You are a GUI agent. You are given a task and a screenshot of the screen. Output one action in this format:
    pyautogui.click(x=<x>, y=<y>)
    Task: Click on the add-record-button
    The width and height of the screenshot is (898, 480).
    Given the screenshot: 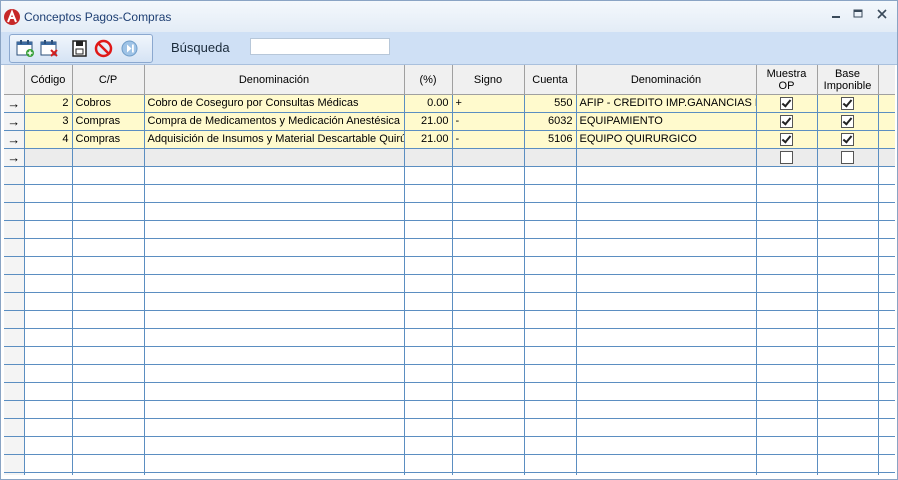 What is the action you would take?
    pyautogui.click(x=25, y=48)
    